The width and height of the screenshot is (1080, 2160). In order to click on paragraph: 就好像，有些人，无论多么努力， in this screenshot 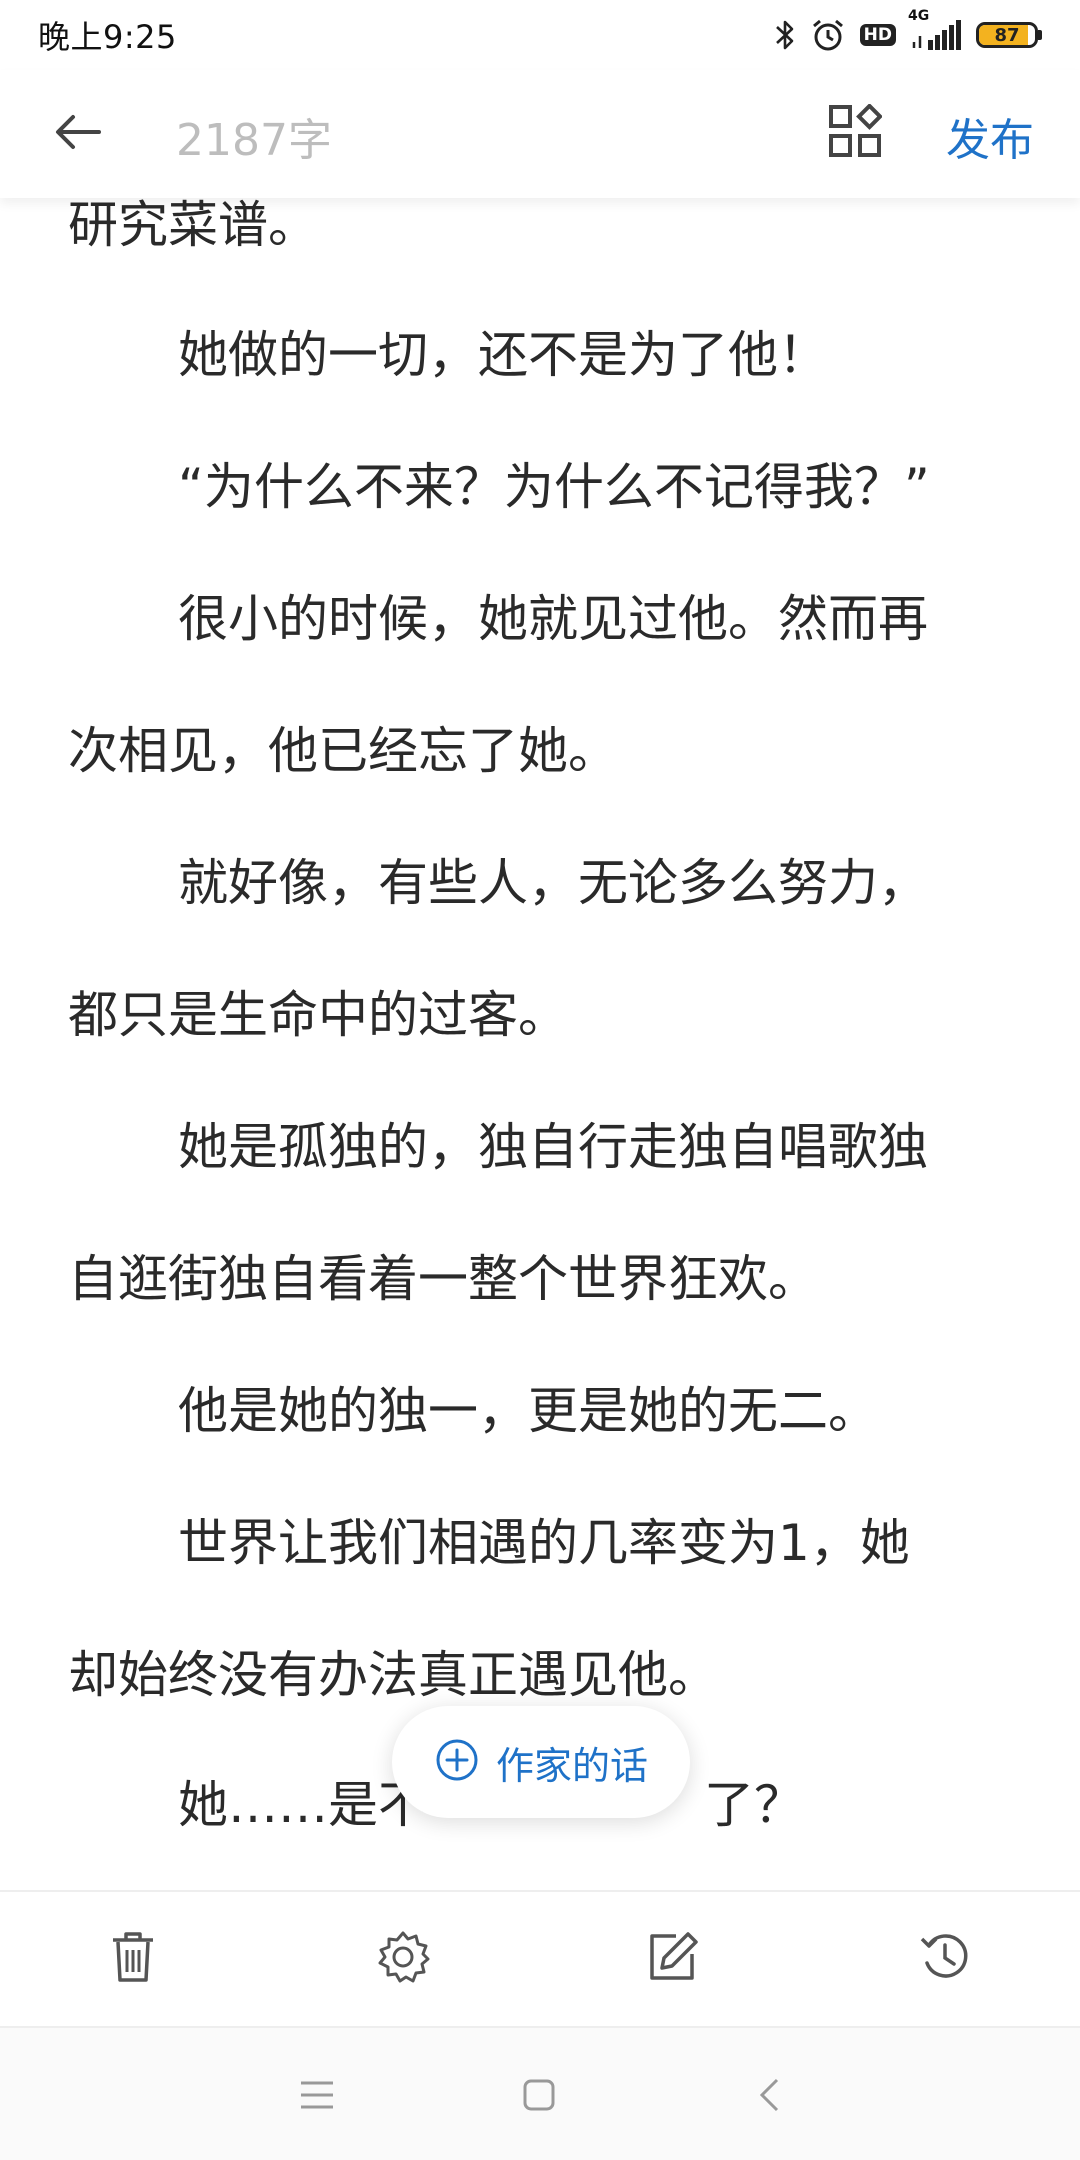, I will do `click(553, 883)`.